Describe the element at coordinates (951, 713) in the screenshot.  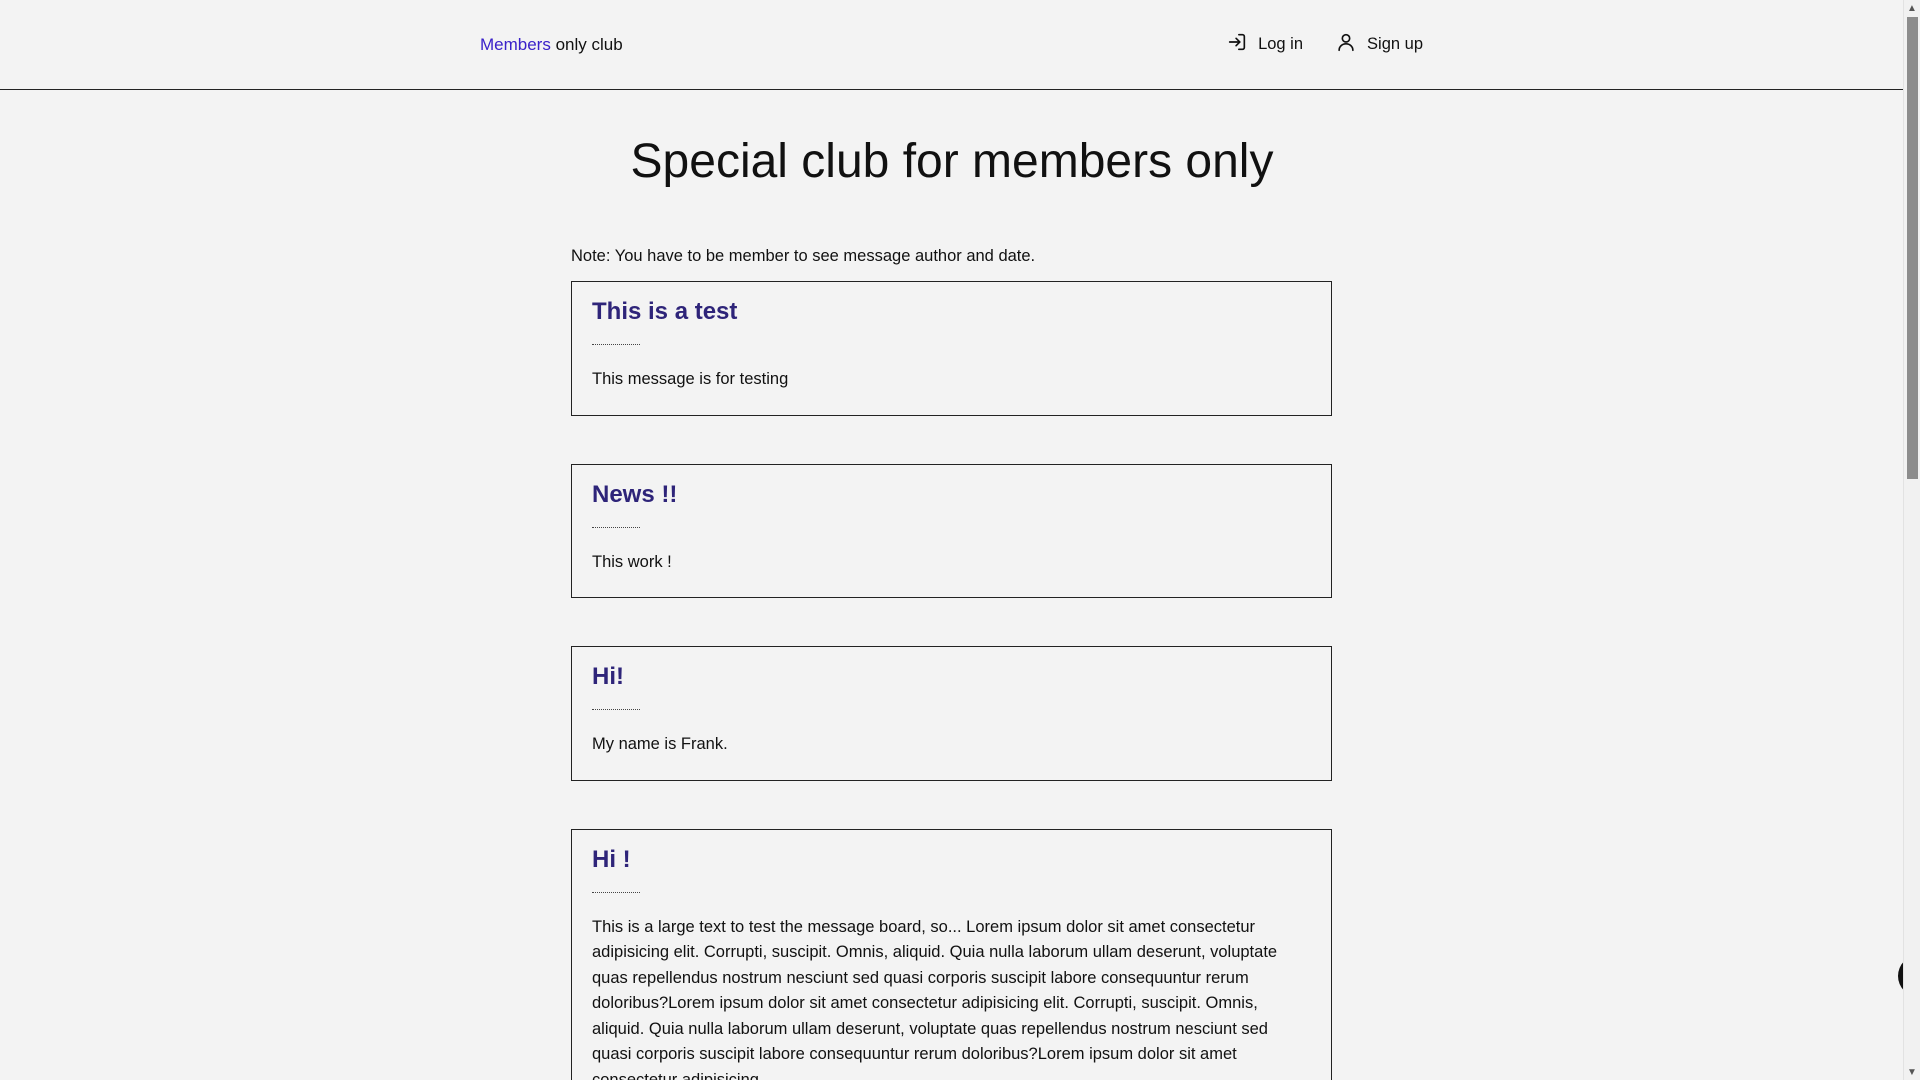
I see `message-card: Hi! My name is Frank.` at that location.